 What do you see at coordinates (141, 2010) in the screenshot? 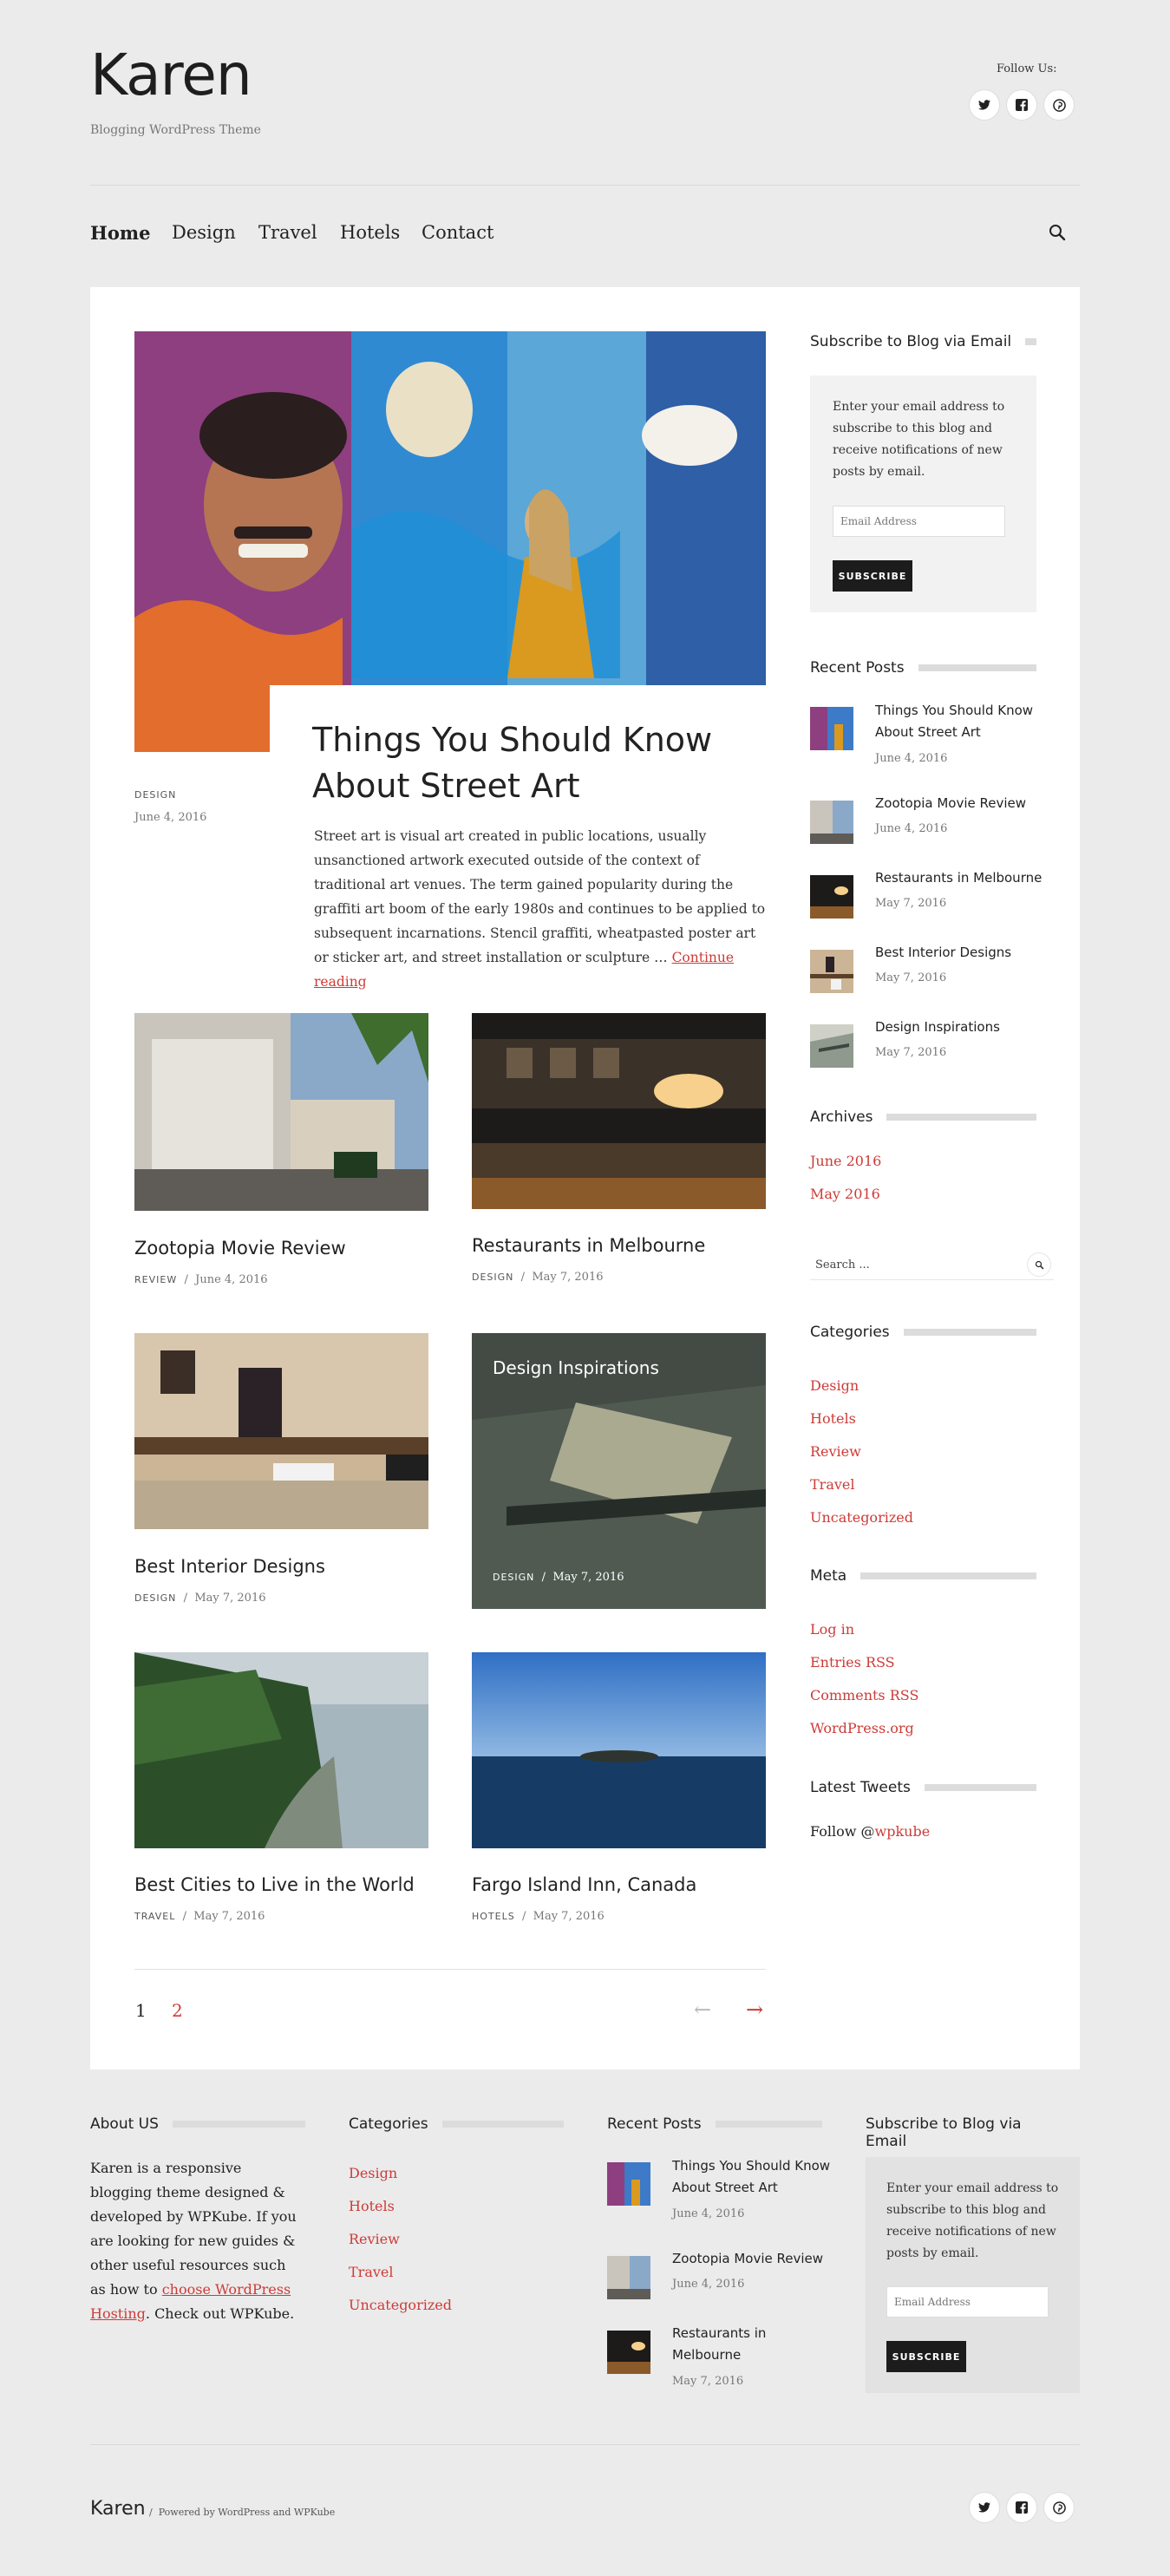
I see `page-number-current: 1` at bounding box center [141, 2010].